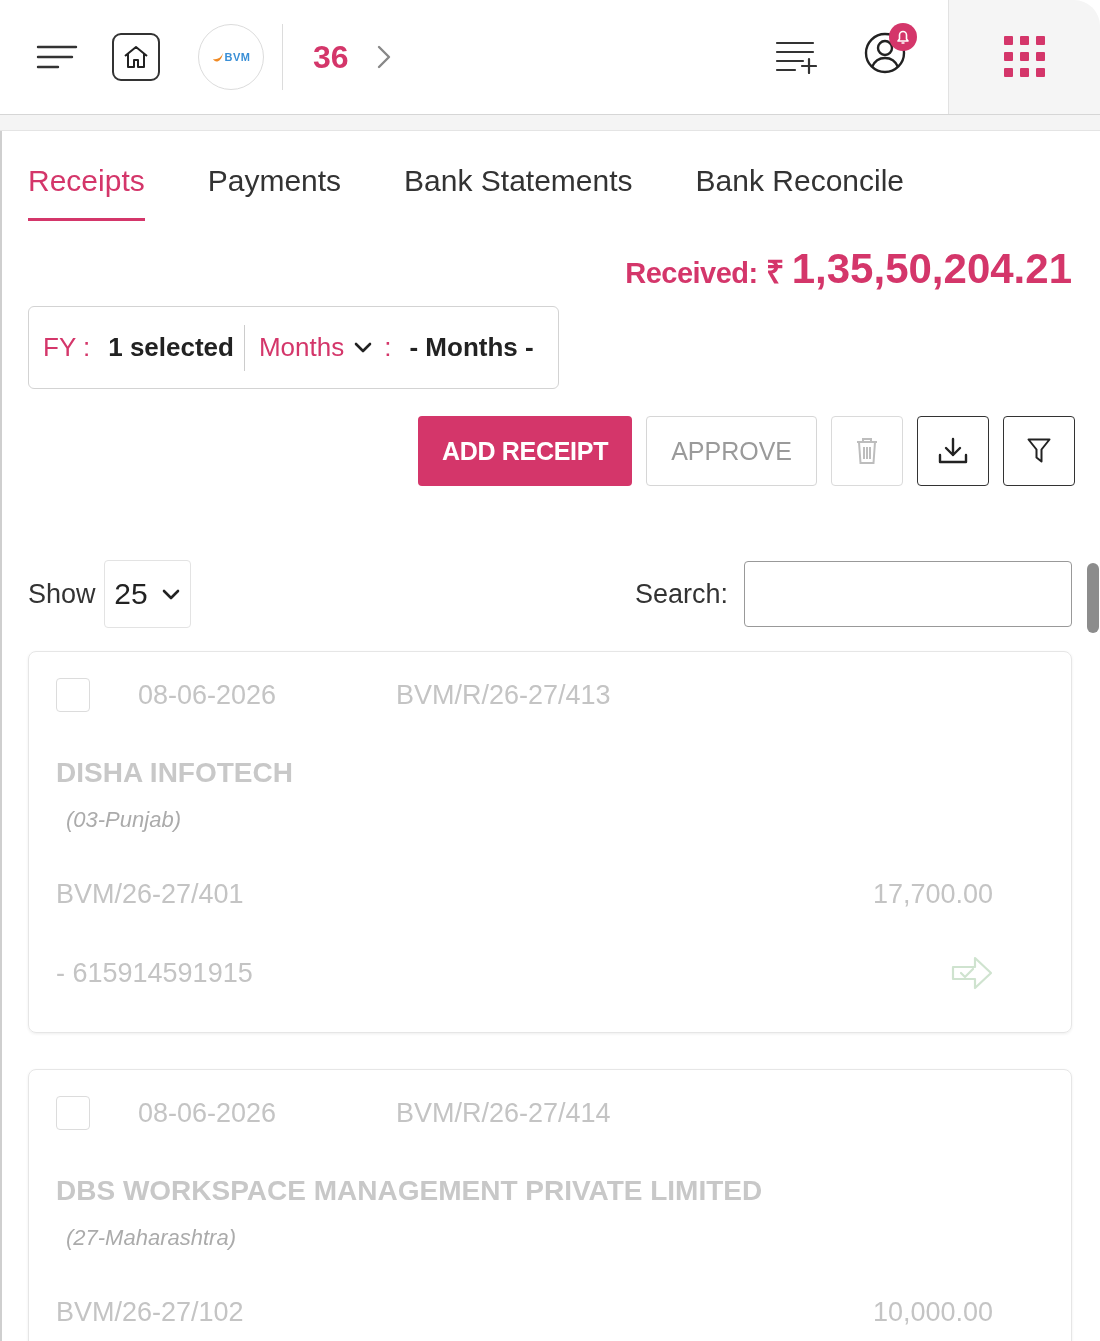 This screenshot has width=1100, height=1341. What do you see at coordinates (62, 594) in the screenshot?
I see `show-label: Show` at bounding box center [62, 594].